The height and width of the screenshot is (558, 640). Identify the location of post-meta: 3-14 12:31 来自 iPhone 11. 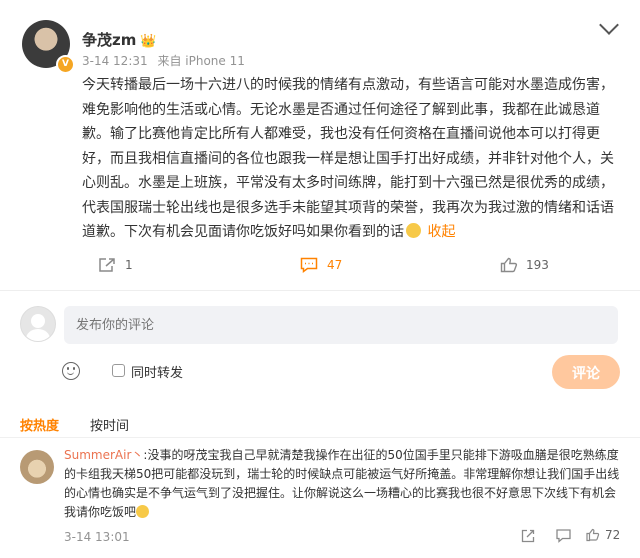
(166, 60).